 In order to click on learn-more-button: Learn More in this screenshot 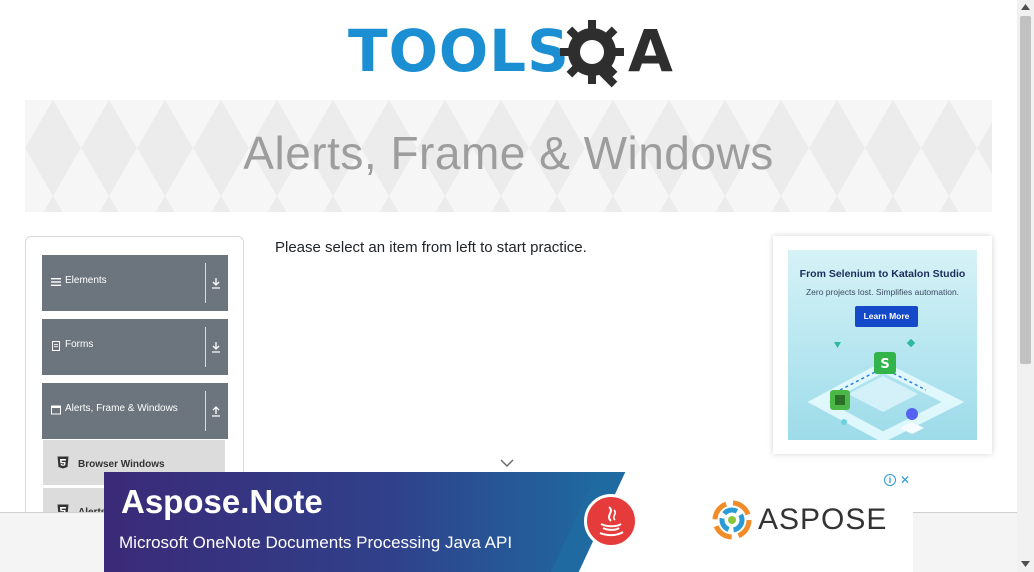, I will do `click(886, 316)`.